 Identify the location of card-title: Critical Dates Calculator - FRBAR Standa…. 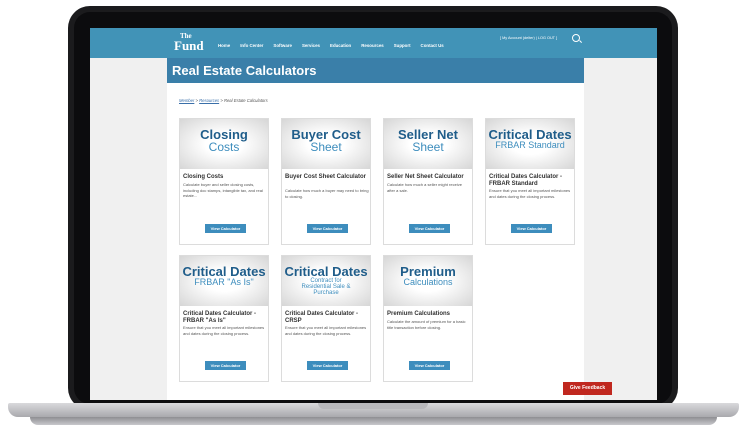
(526, 180).